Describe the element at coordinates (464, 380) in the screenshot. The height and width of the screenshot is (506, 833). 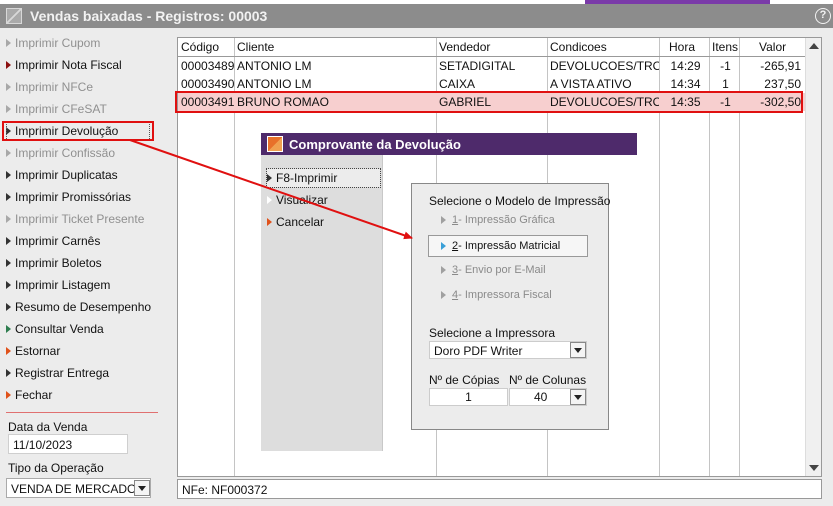
I see `copies-label: Nº de Cópias` at that location.